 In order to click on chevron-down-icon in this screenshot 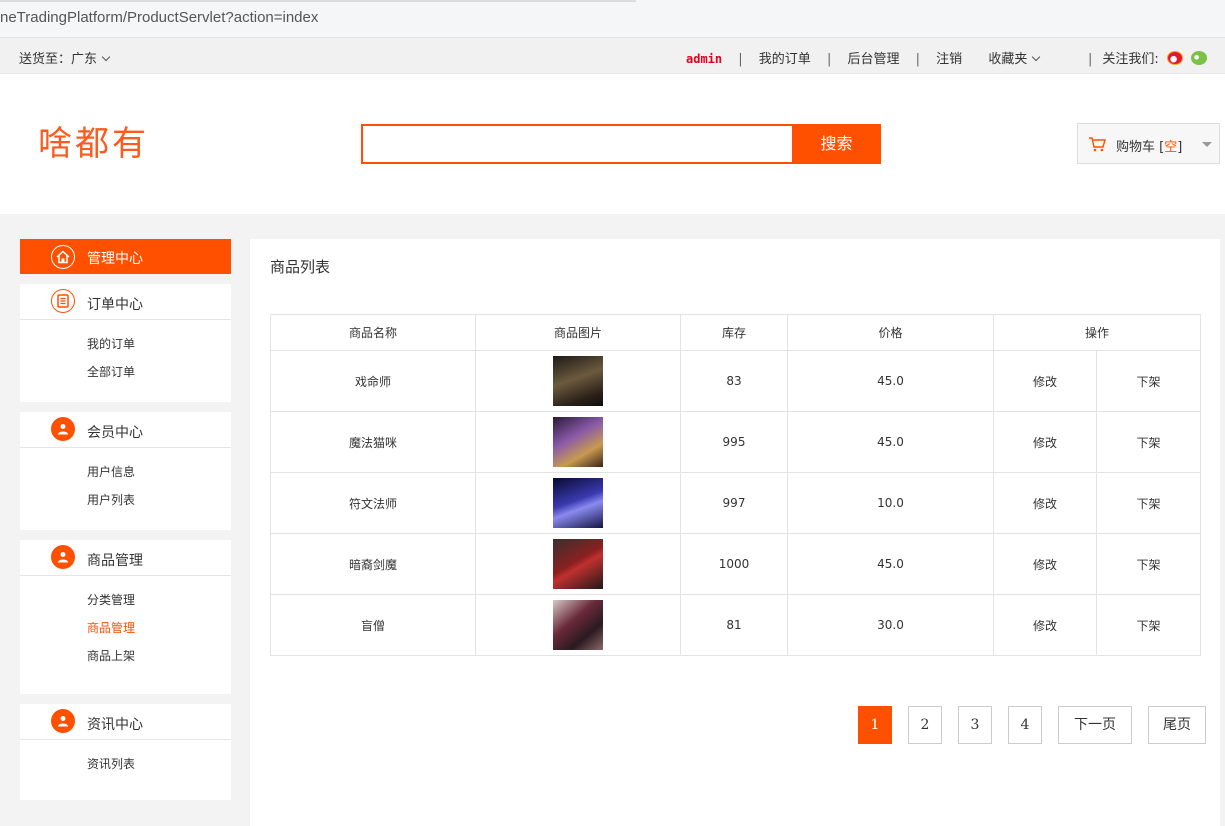, I will do `click(1036, 57)`.